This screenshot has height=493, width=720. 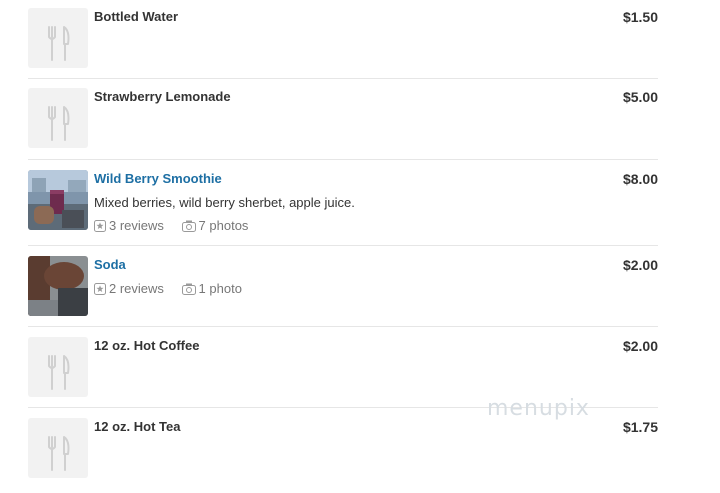 I want to click on reviews-link: 3 reviews, so click(x=129, y=225).